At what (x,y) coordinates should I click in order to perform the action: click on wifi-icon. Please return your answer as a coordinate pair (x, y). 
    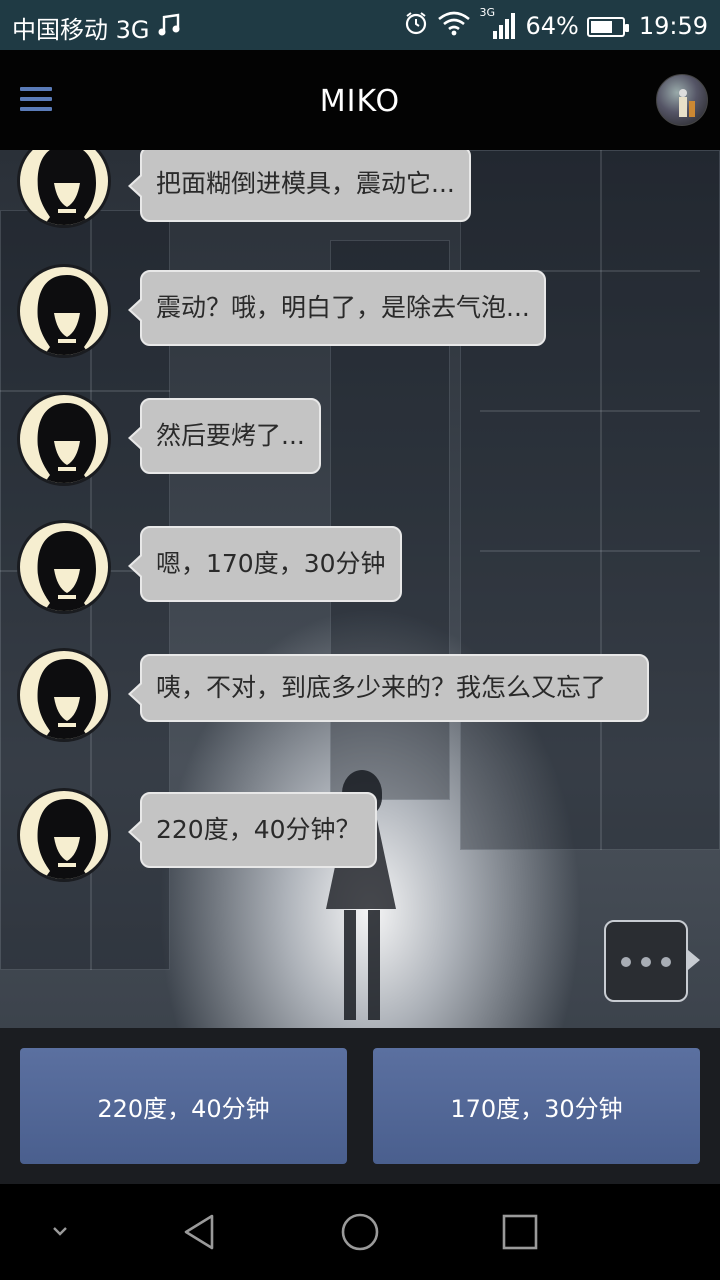
    Looking at the image, I should click on (454, 26).